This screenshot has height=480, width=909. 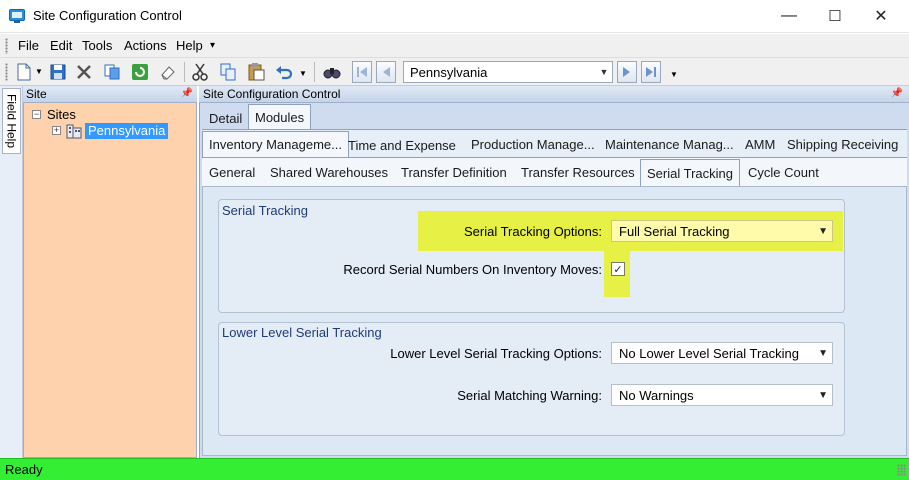 What do you see at coordinates (256, 72) in the screenshot?
I see `paste-icon` at bounding box center [256, 72].